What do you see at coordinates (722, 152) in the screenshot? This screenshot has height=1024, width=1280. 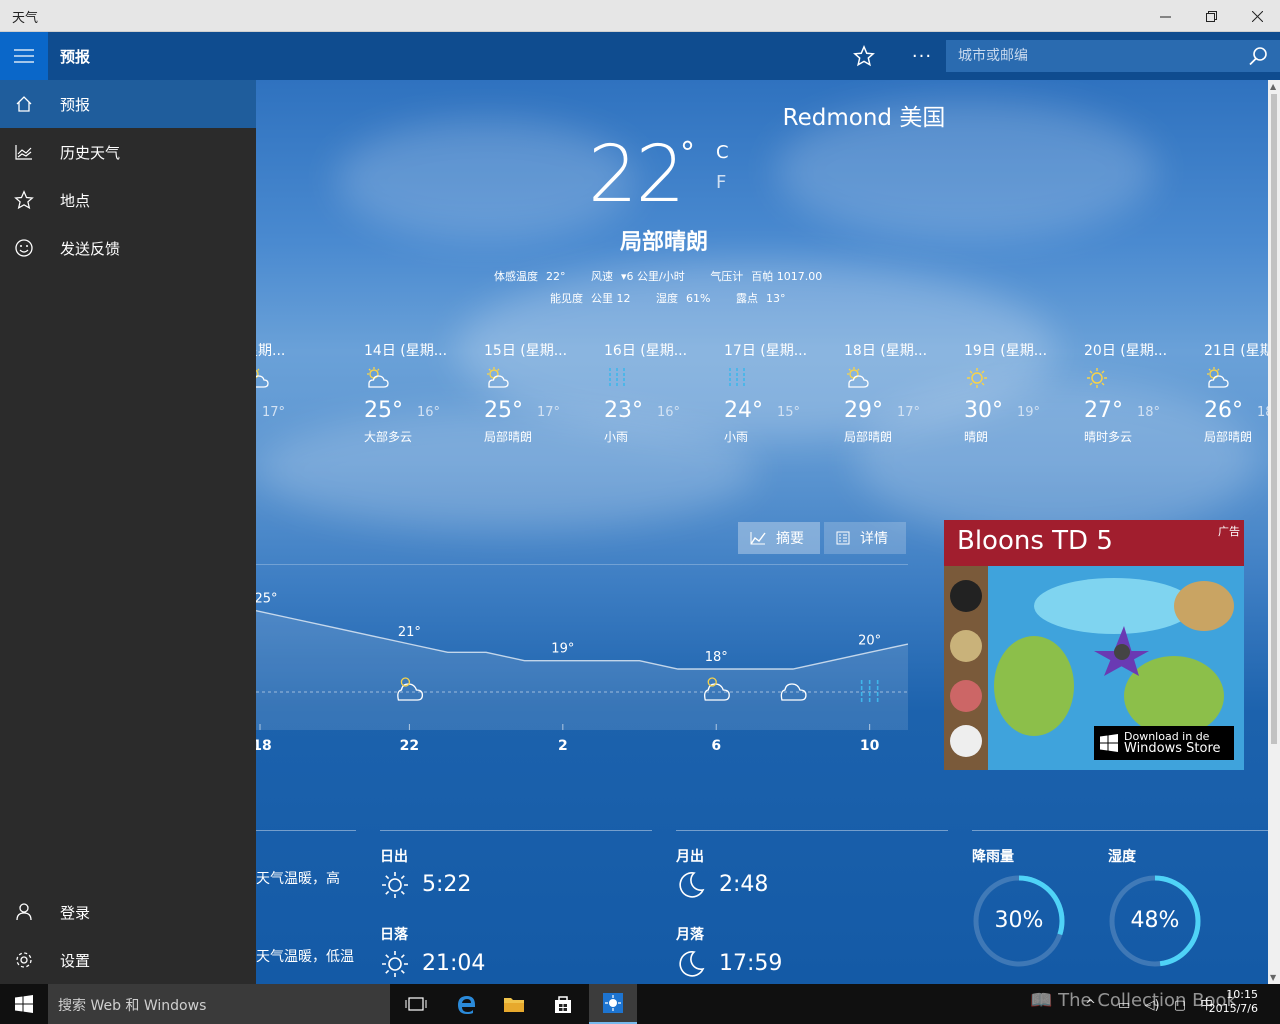 I see `unit-celsius: C` at bounding box center [722, 152].